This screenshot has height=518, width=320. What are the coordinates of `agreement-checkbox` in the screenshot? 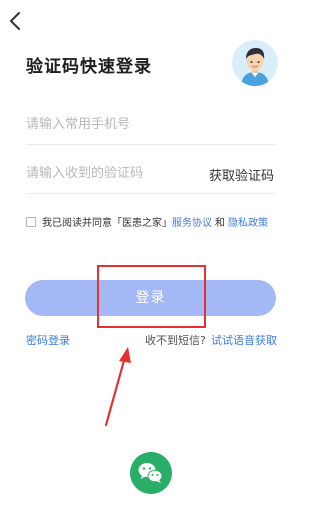 It's located at (31, 221).